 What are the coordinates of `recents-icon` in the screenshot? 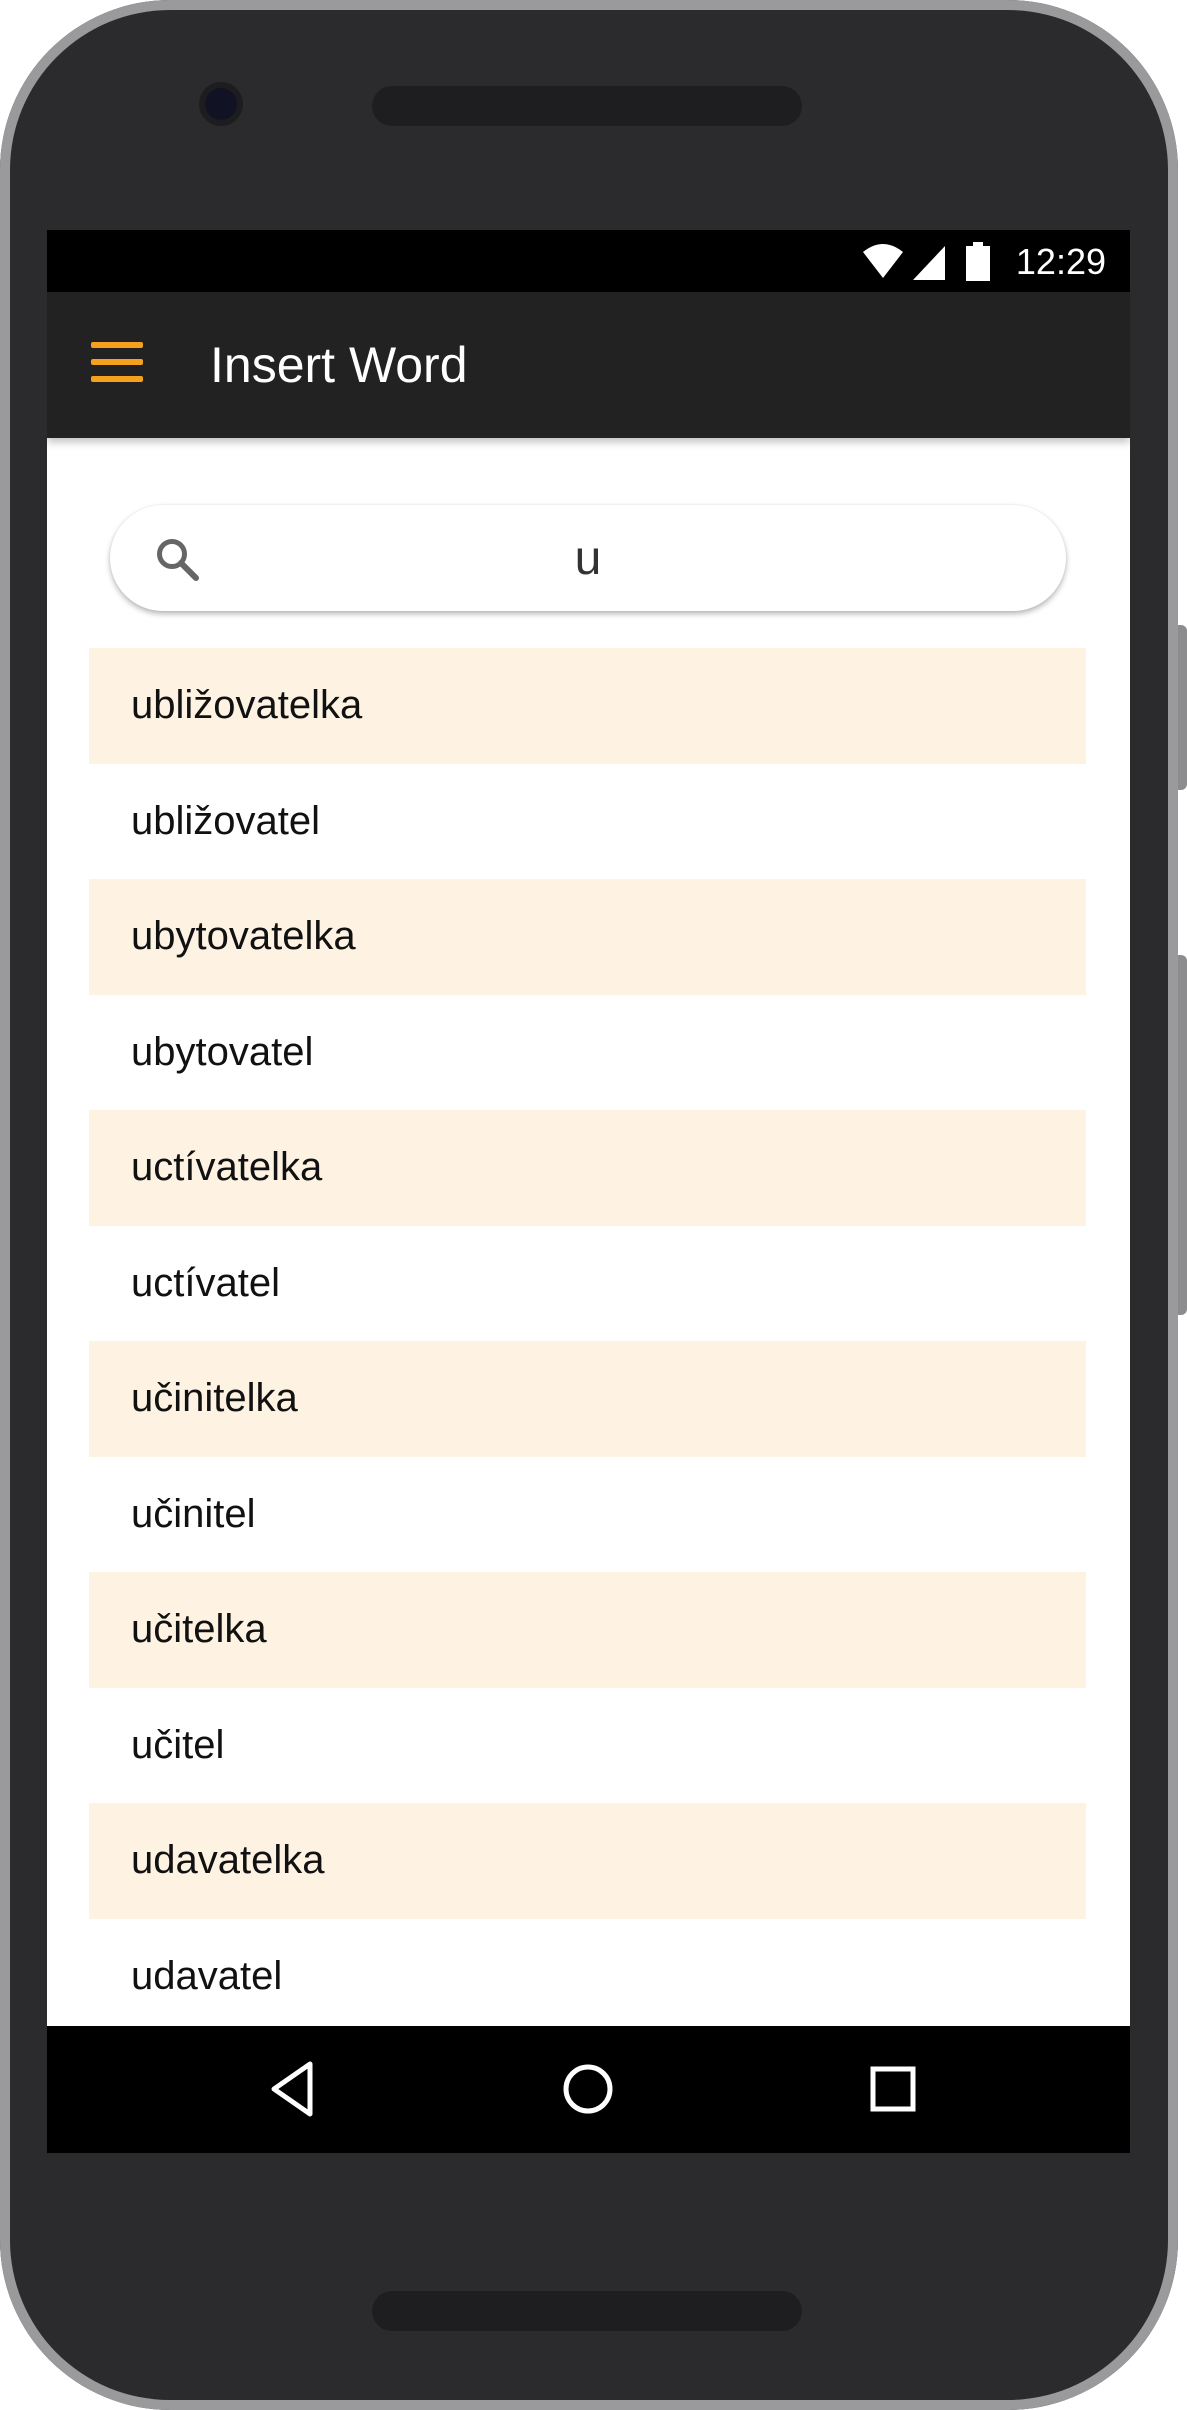 It's located at (893, 2089).